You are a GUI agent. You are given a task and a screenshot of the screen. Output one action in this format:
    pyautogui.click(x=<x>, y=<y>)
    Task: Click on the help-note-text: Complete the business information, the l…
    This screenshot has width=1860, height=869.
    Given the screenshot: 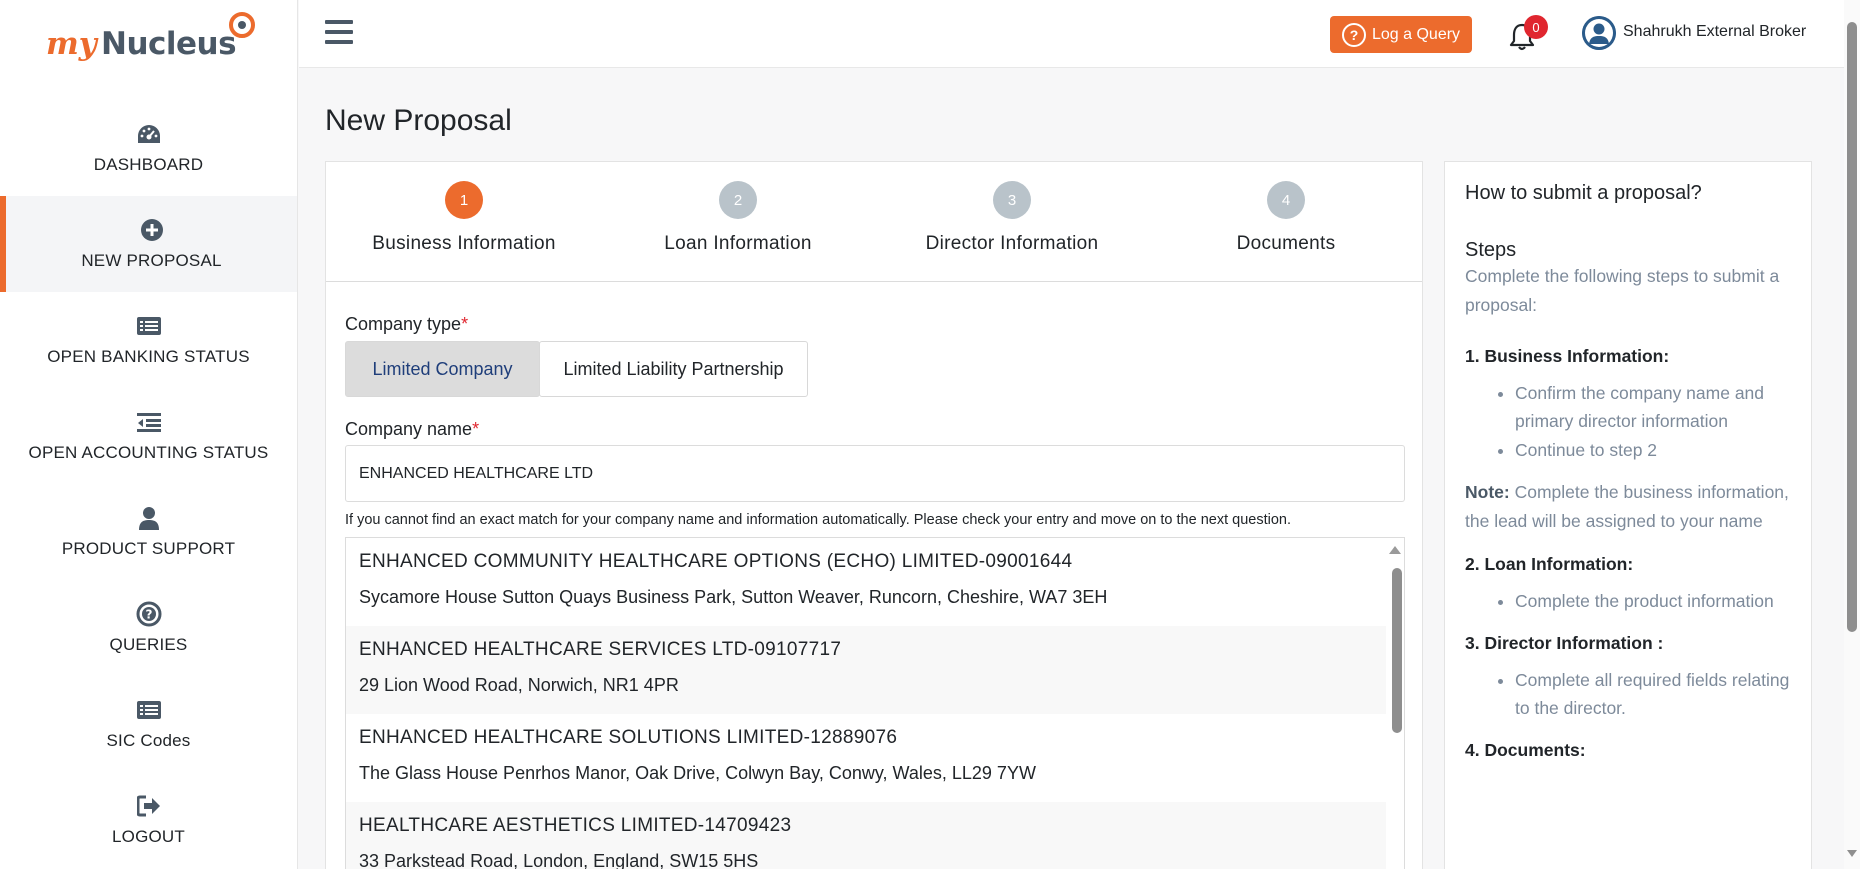 What is the action you would take?
    pyautogui.click(x=1627, y=506)
    